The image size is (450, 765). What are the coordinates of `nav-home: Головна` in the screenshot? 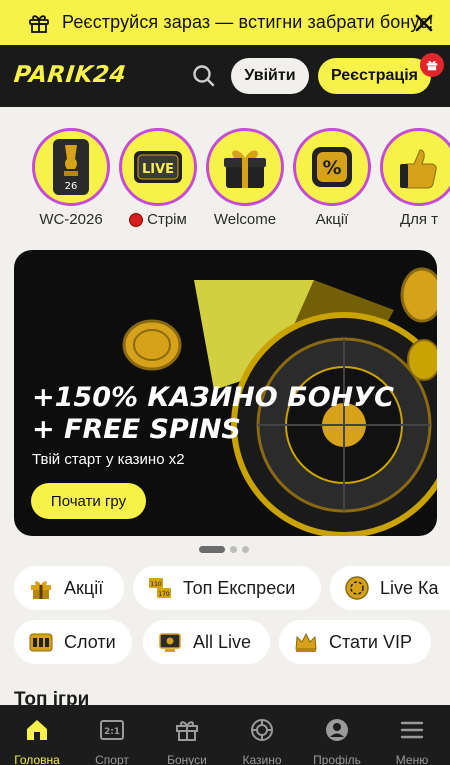 It's located at (37, 735).